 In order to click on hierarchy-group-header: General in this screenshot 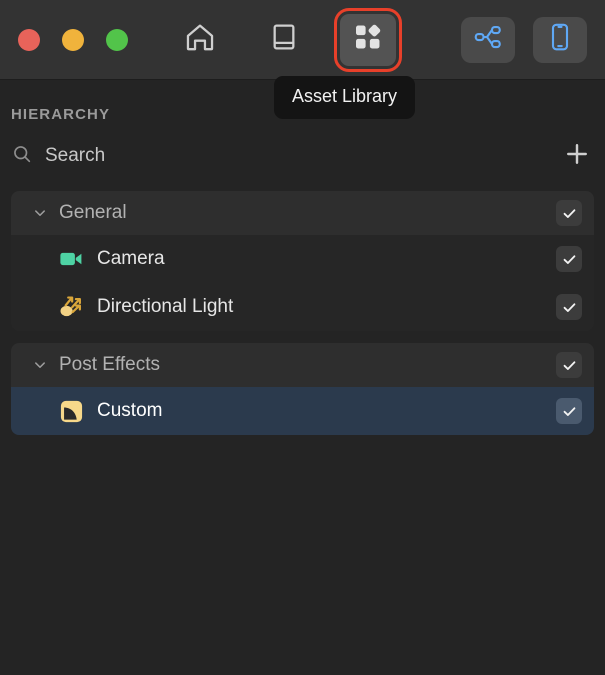, I will do `click(302, 213)`.